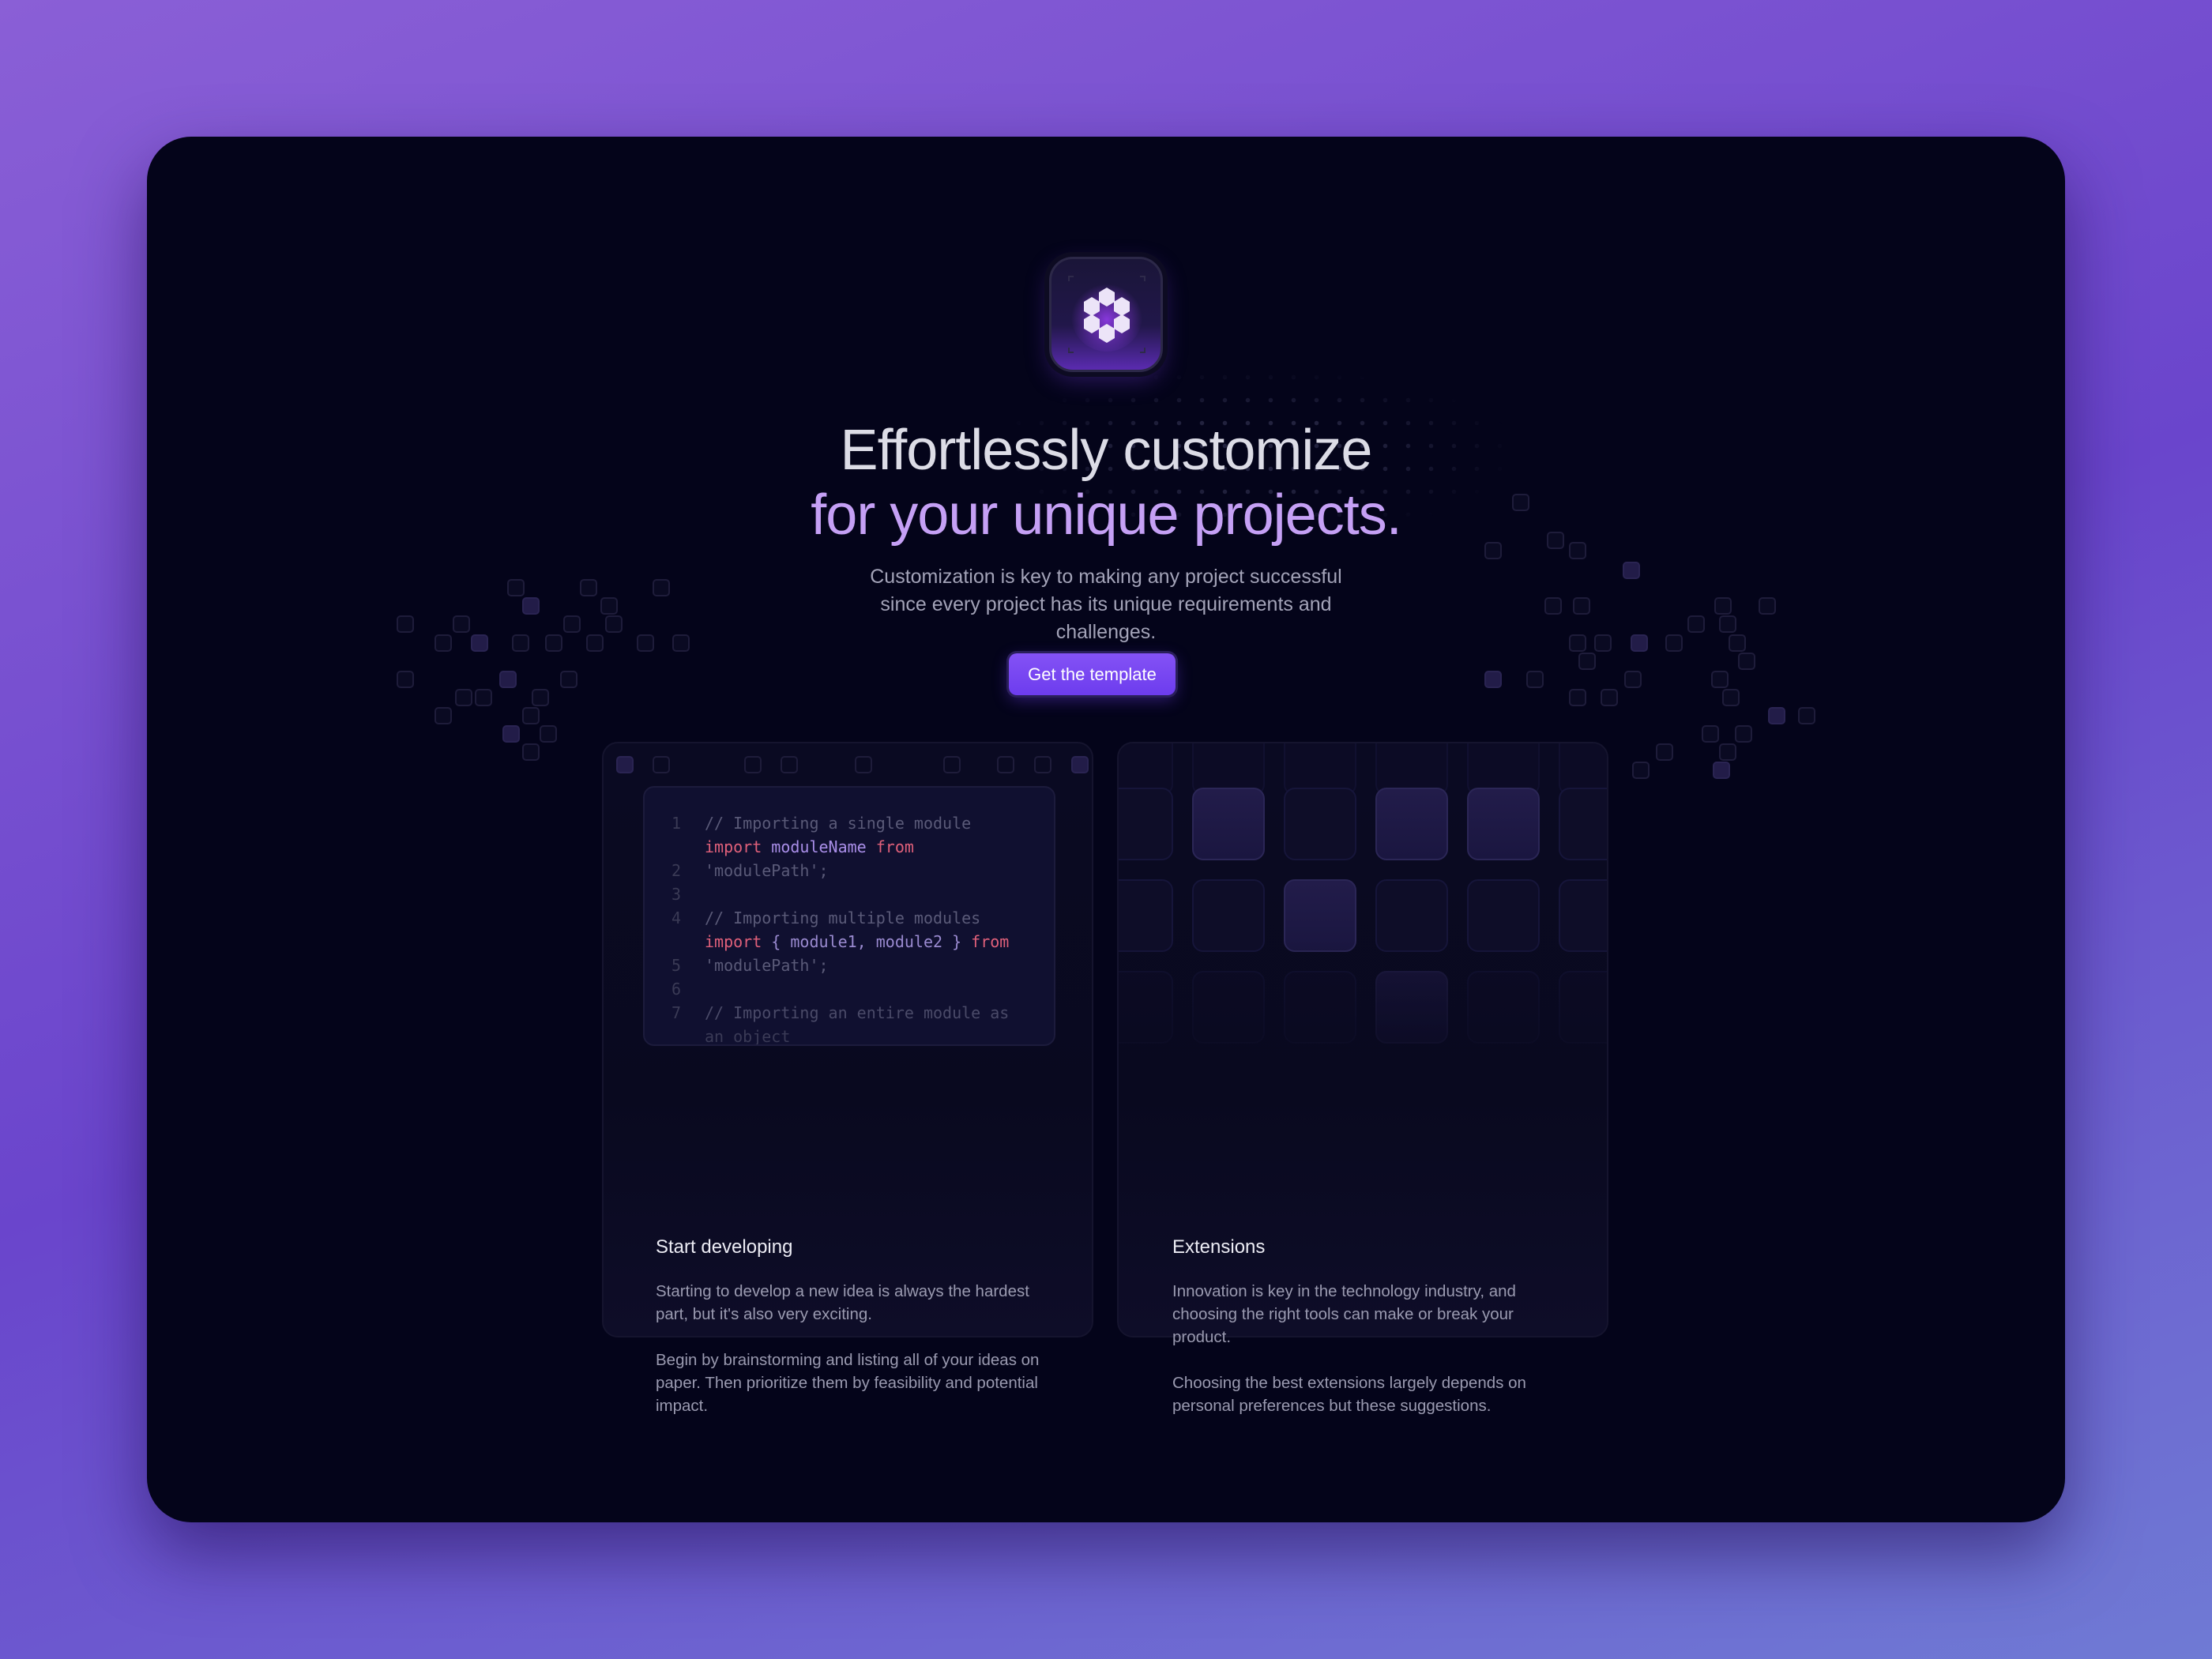  What do you see at coordinates (1106, 450) in the screenshot?
I see `headline-line-1: Effortlessly customize` at bounding box center [1106, 450].